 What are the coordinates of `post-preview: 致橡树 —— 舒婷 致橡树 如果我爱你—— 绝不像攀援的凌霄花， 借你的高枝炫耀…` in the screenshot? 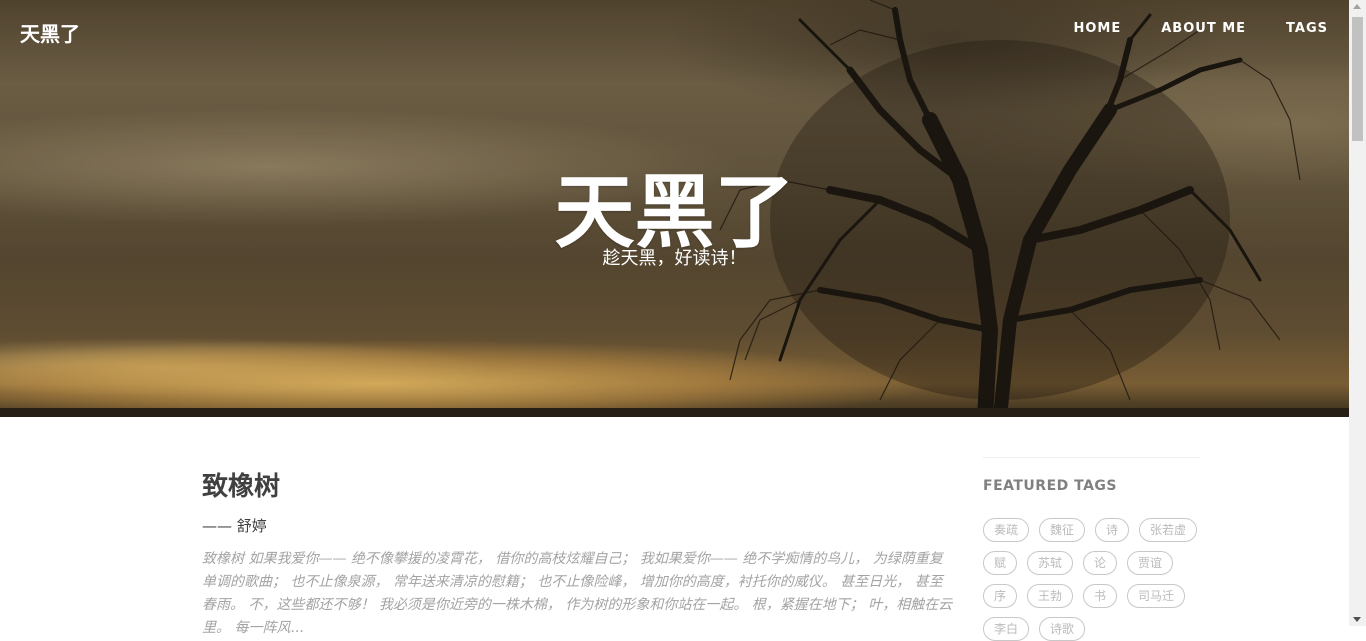 It's located at (578, 553).